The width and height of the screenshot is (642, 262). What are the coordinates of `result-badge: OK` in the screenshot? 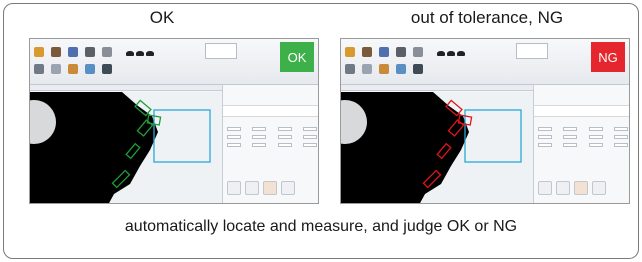 It's located at (297, 57).